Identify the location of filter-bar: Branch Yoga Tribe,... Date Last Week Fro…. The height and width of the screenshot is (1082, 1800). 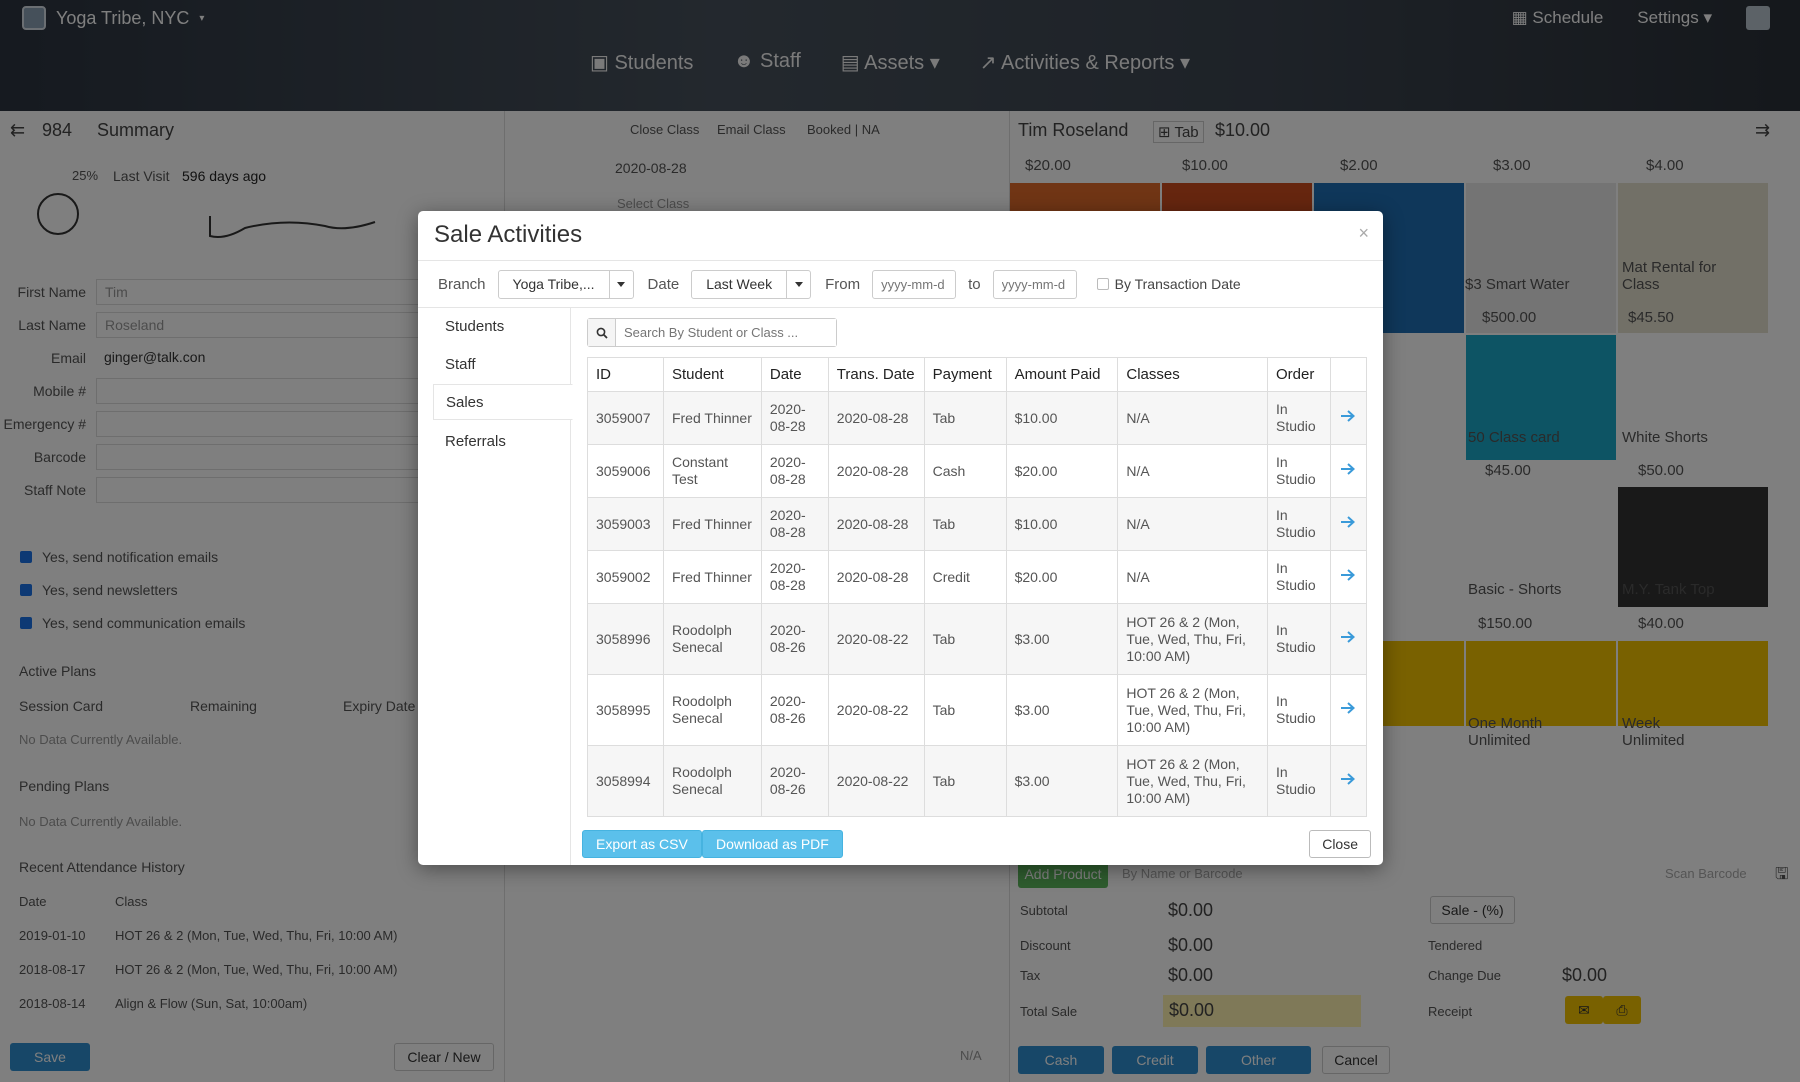
(900, 284).